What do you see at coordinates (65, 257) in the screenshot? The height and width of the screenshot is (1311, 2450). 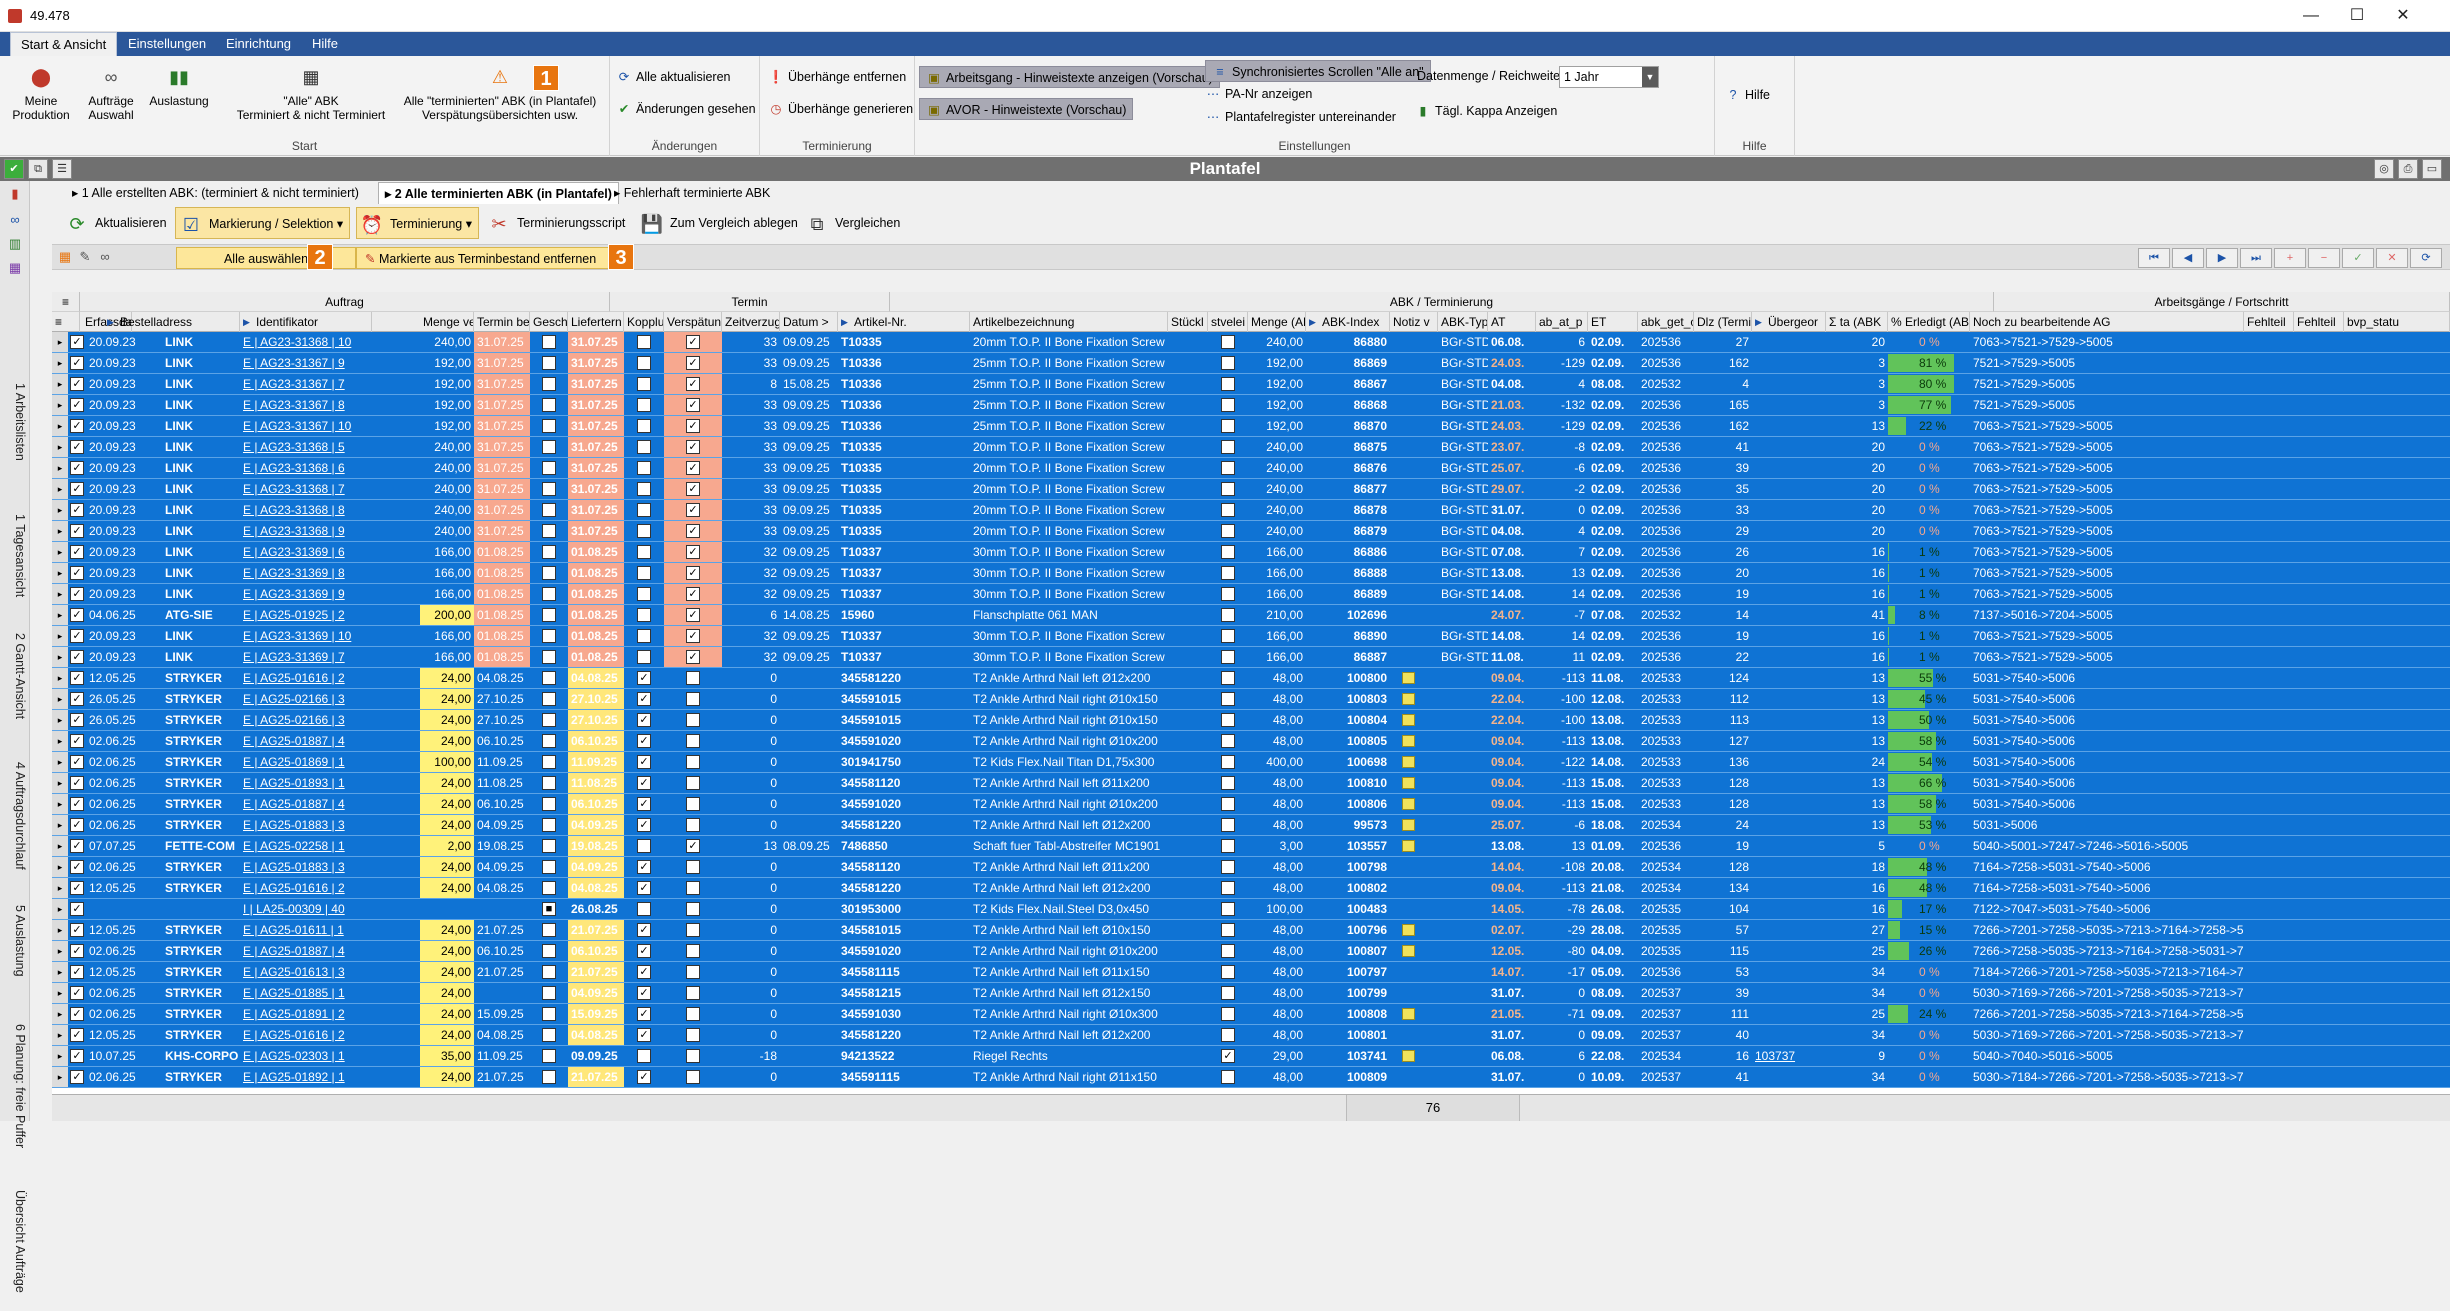 I see `grid-icon: ▦` at bounding box center [65, 257].